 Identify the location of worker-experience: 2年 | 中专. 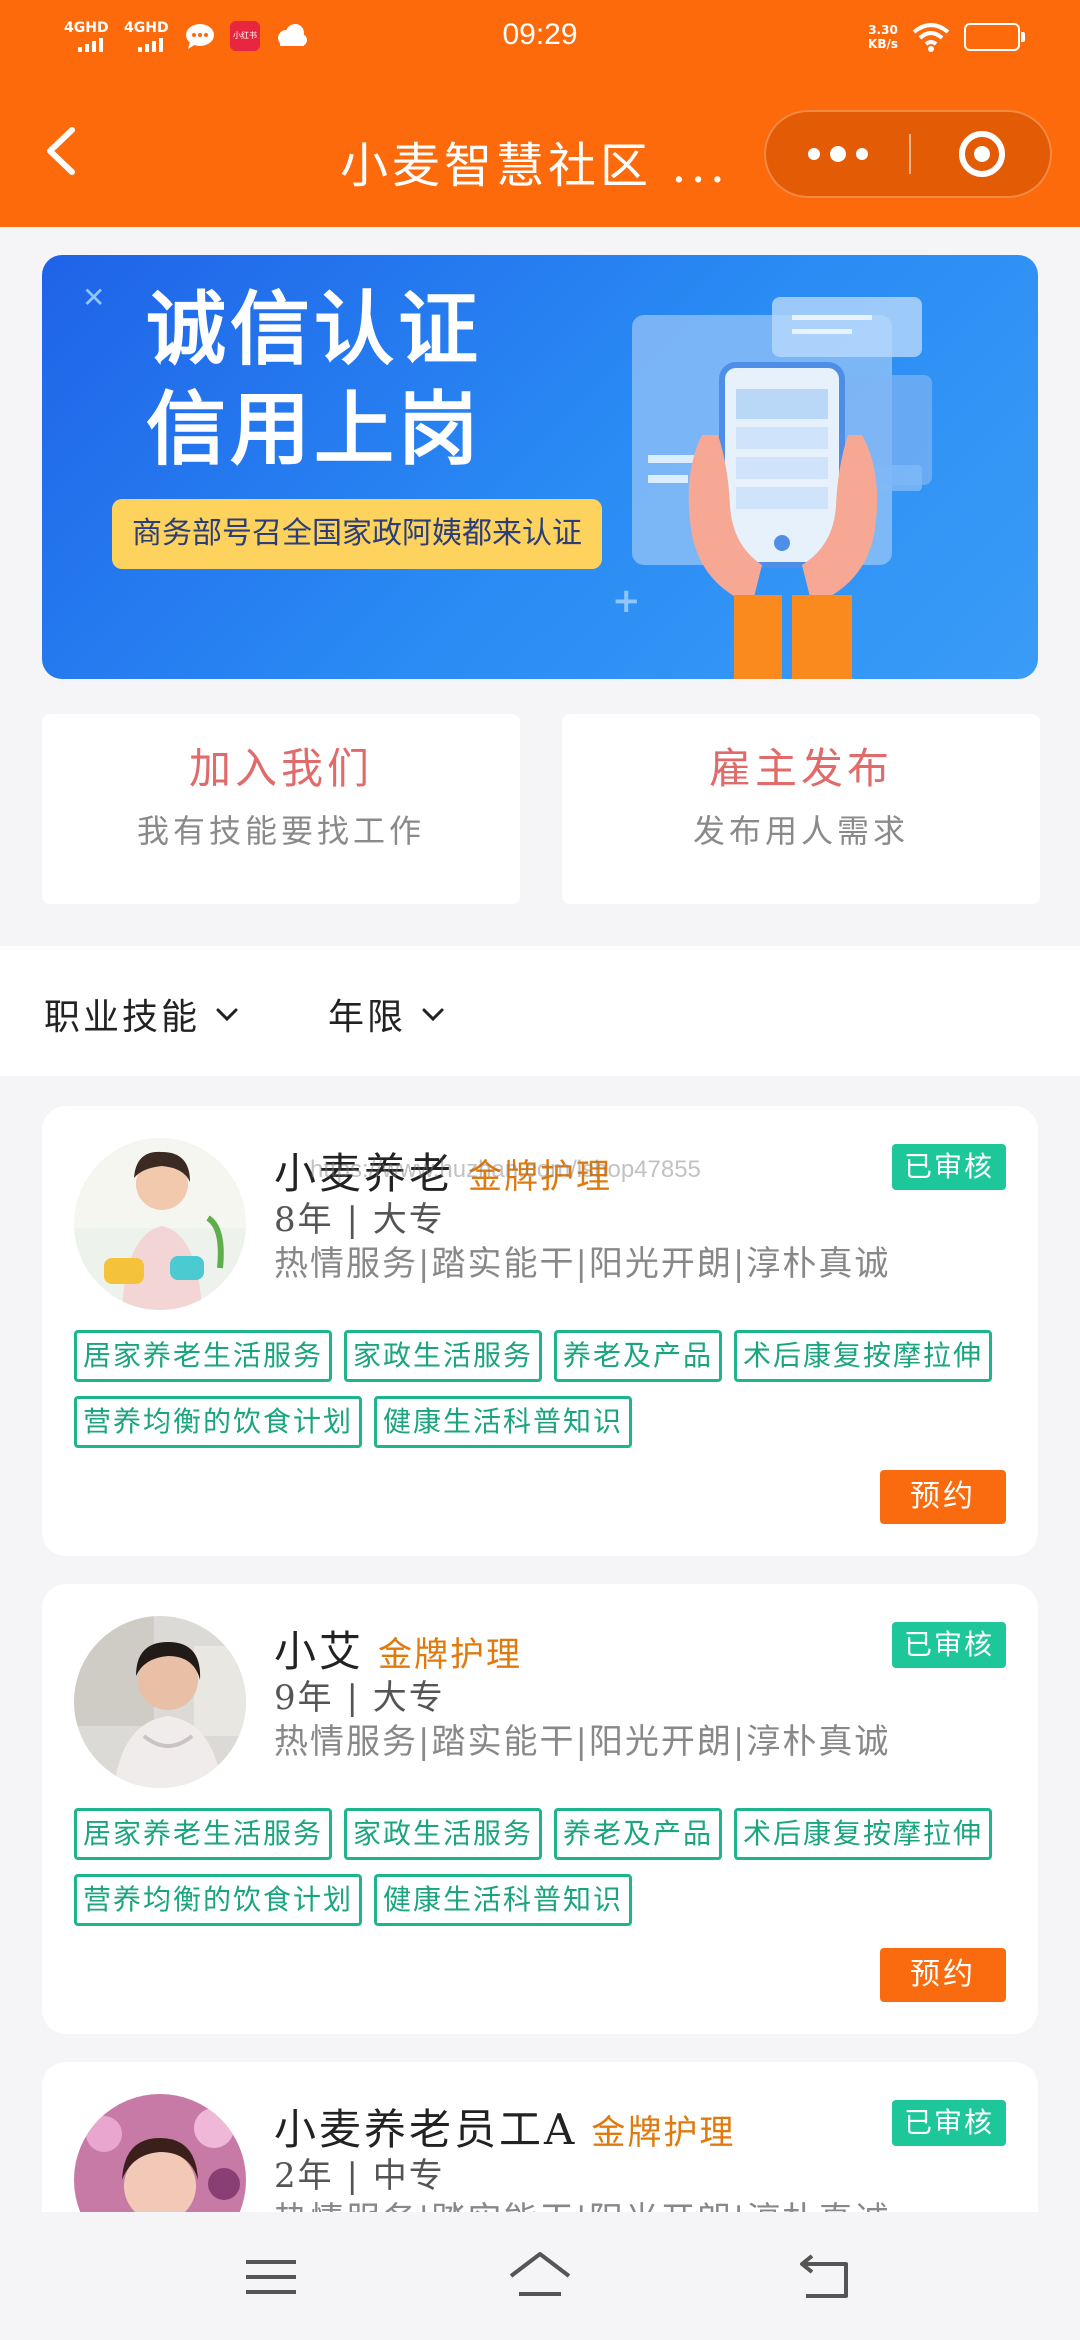
(359, 2176).